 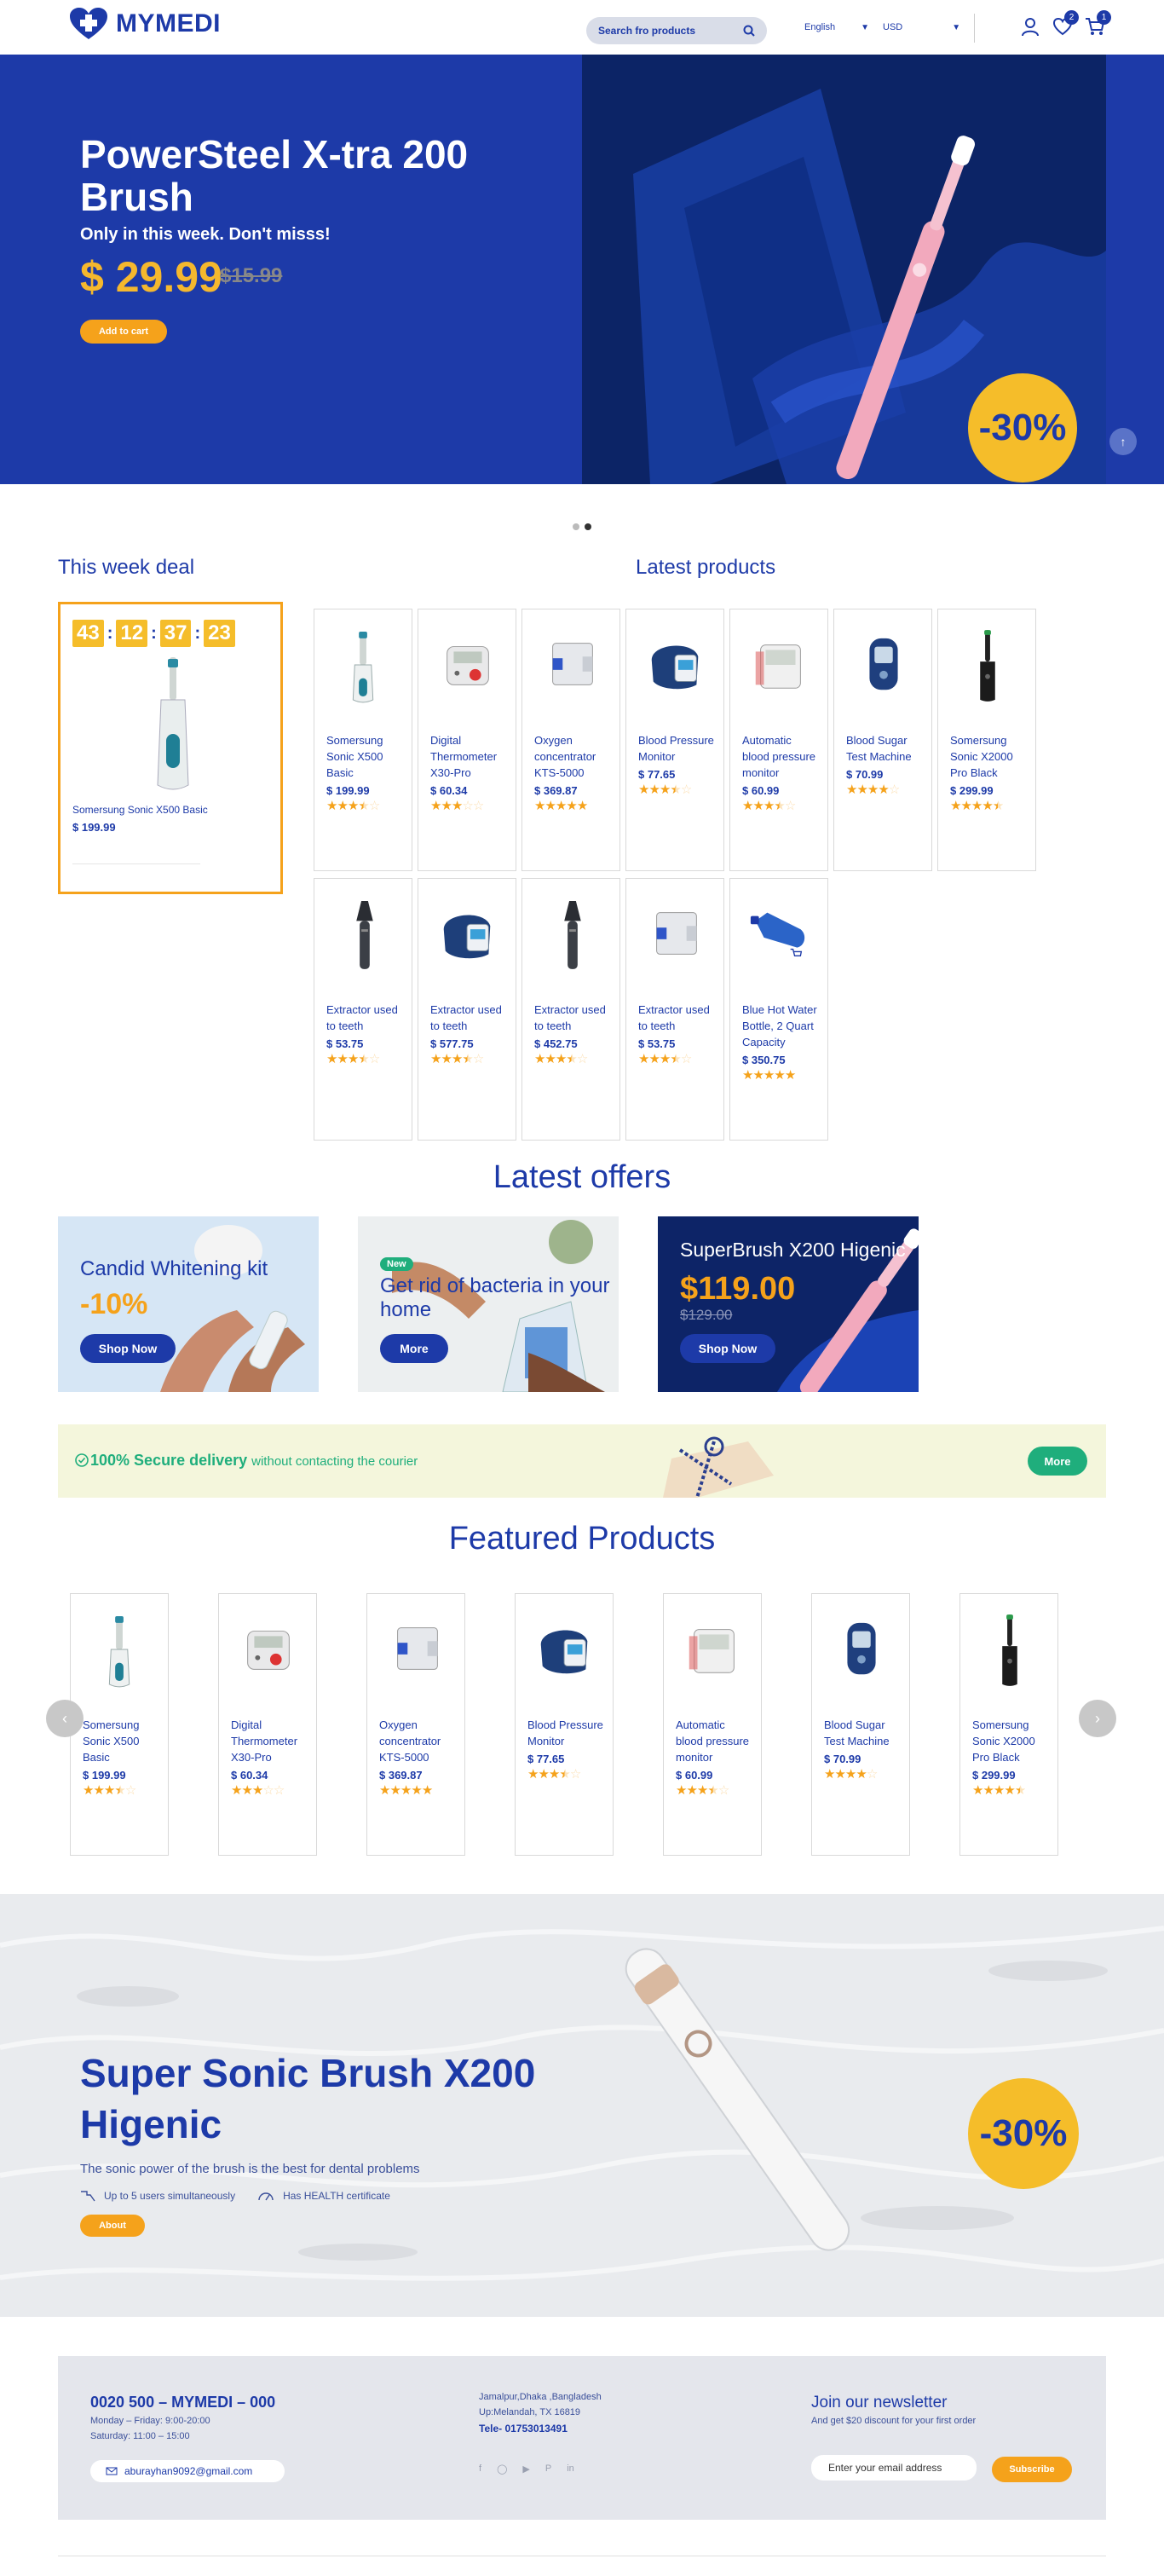 I want to click on about-button: About, so click(x=112, y=2226).